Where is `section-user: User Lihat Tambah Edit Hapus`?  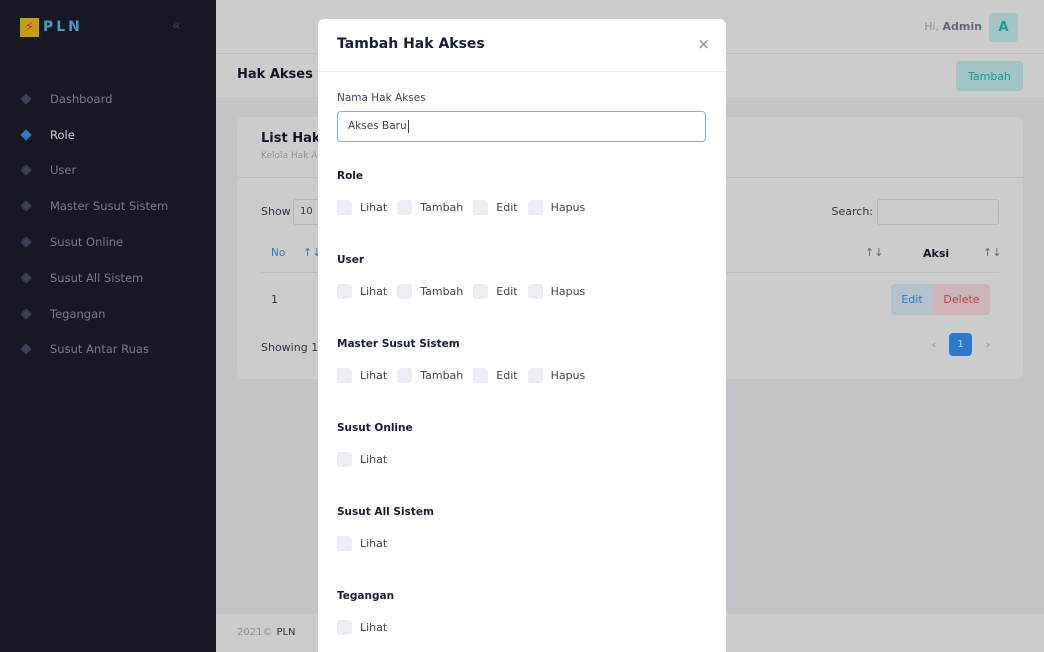
section-user: User Lihat Tambah Edit Hapus is located at coordinates (522, 276).